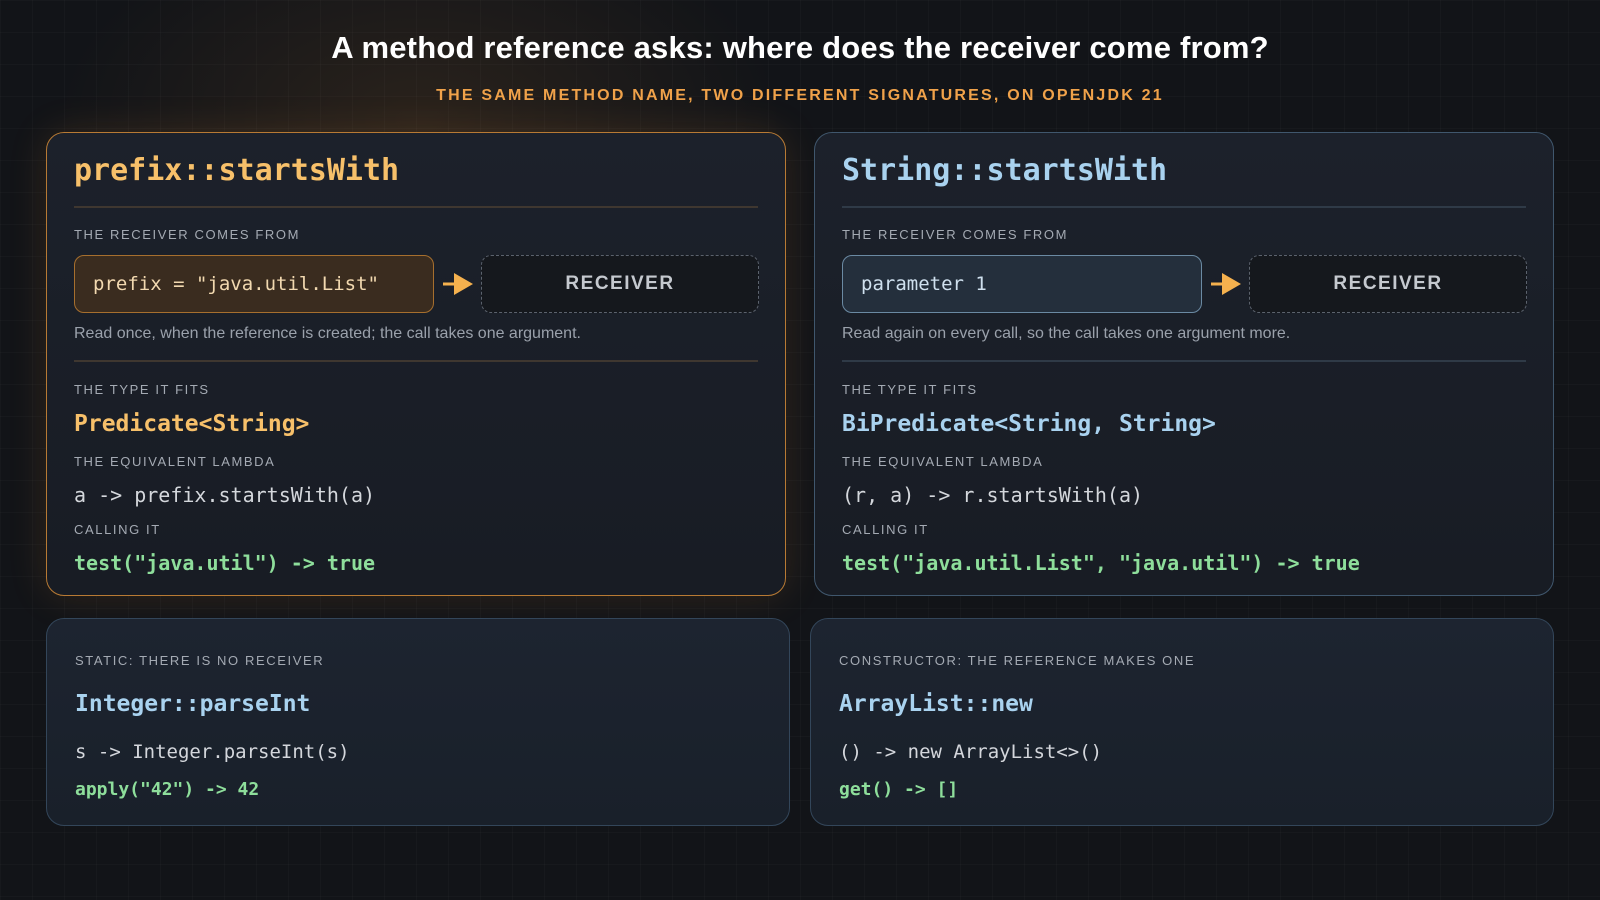 Image resolution: width=1600 pixels, height=900 pixels. What do you see at coordinates (237, 170) in the screenshot?
I see `card-title: prefix::startsWith` at bounding box center [237, 170].